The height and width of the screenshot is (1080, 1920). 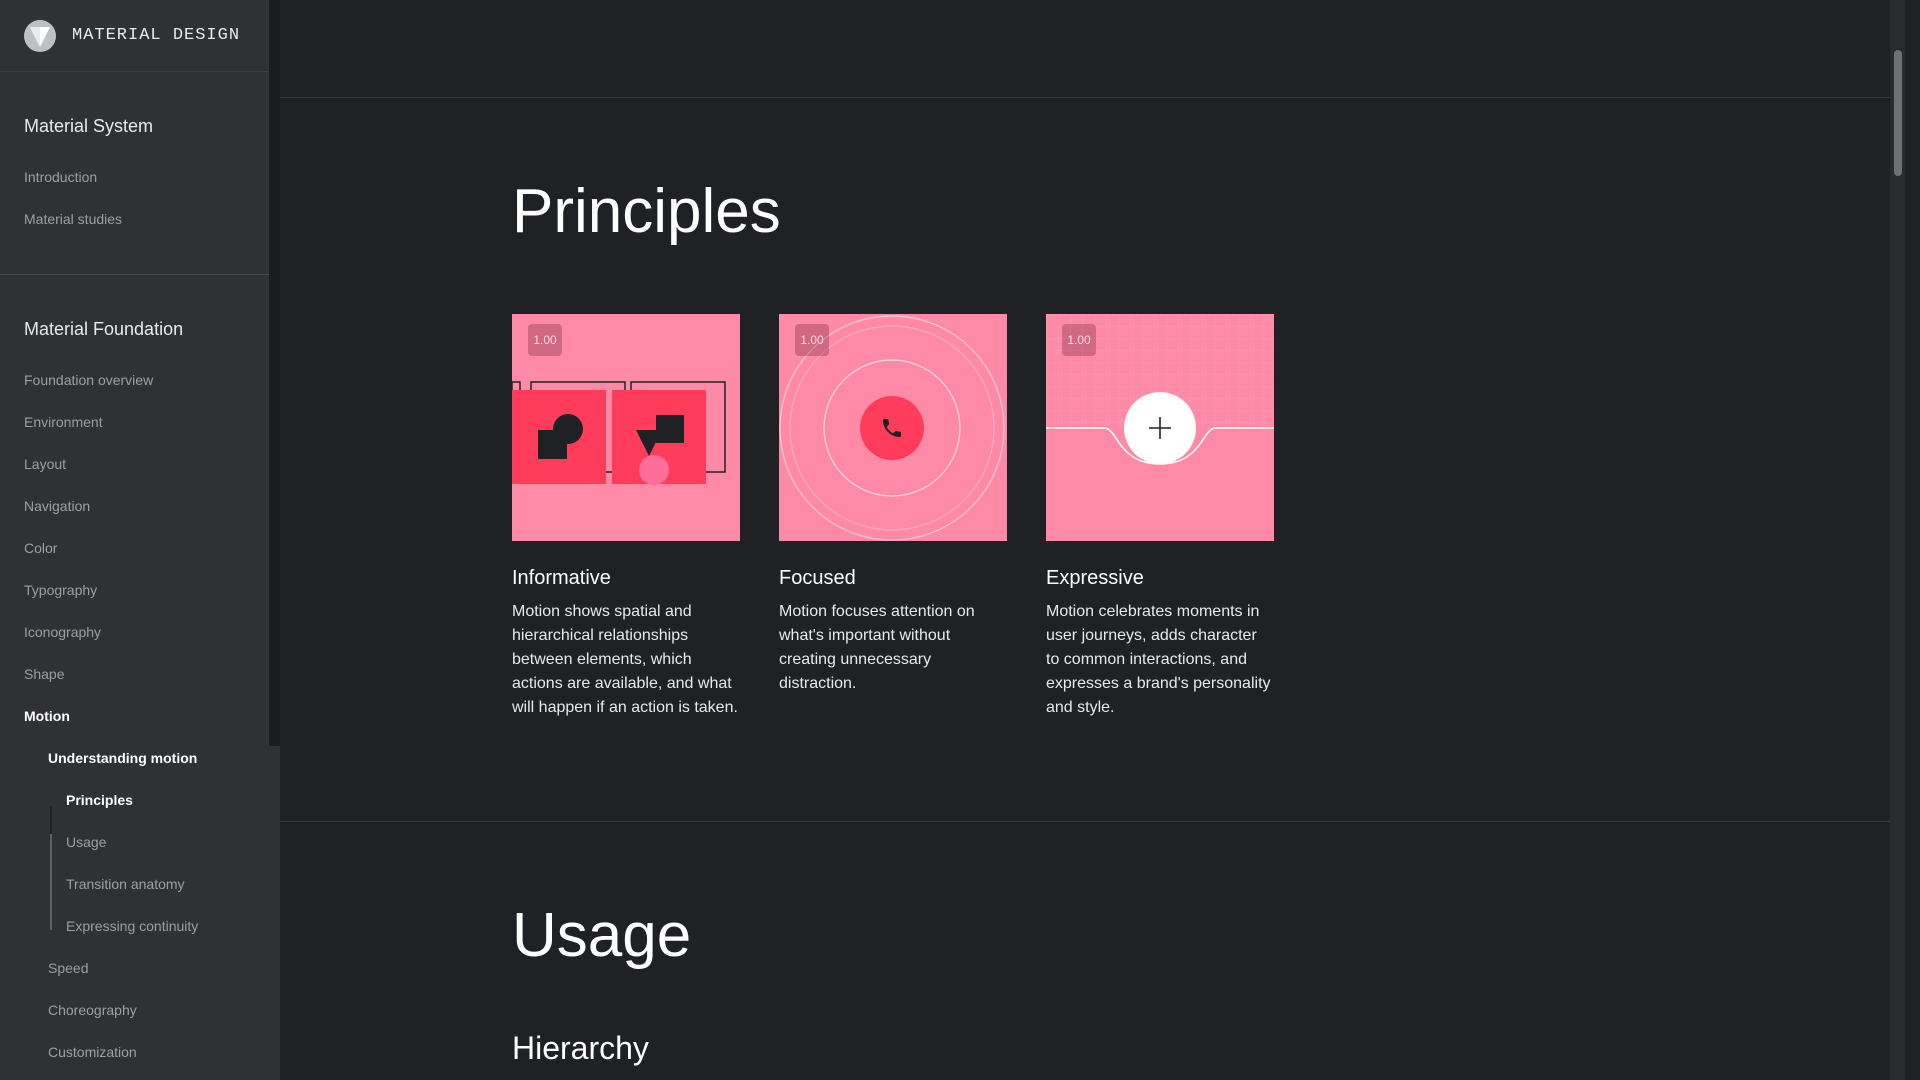 I want to click on phone-icon, so click(x=892, y=428).